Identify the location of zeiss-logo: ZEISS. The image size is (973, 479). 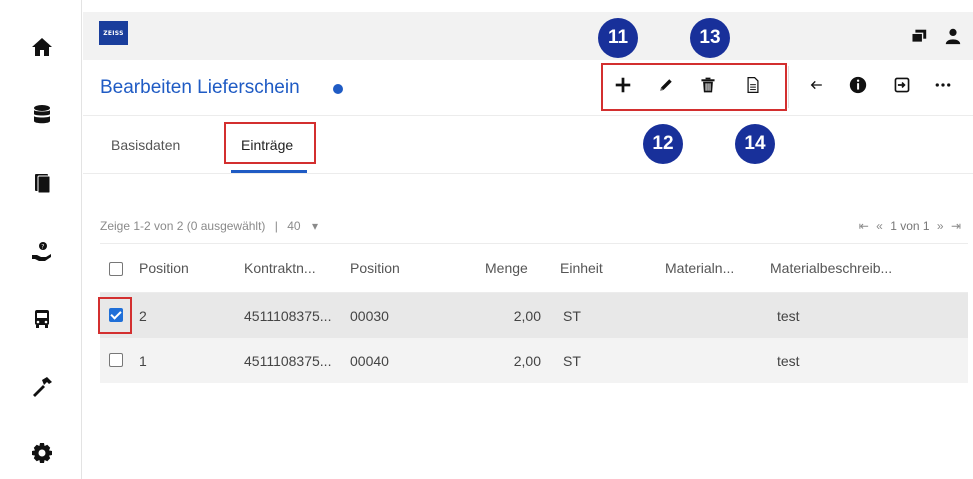
(113, 33).